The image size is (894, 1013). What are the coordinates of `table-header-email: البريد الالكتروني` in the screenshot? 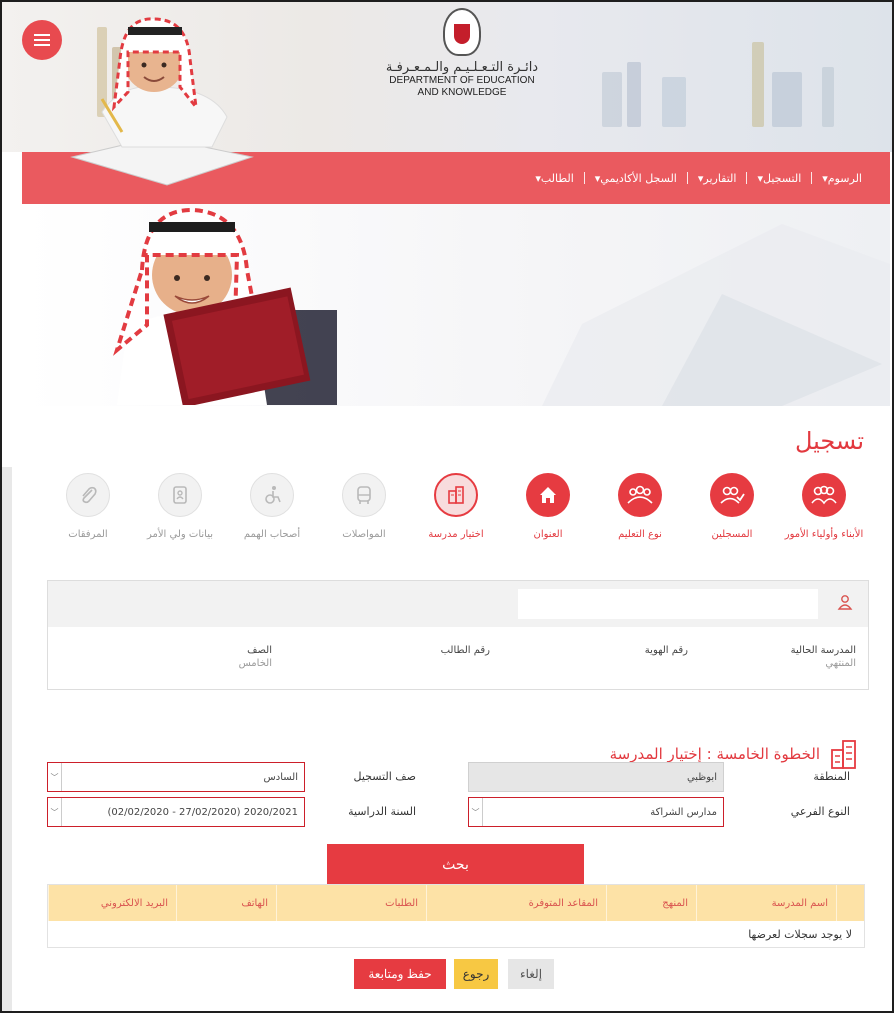 It's located at (112, 903).